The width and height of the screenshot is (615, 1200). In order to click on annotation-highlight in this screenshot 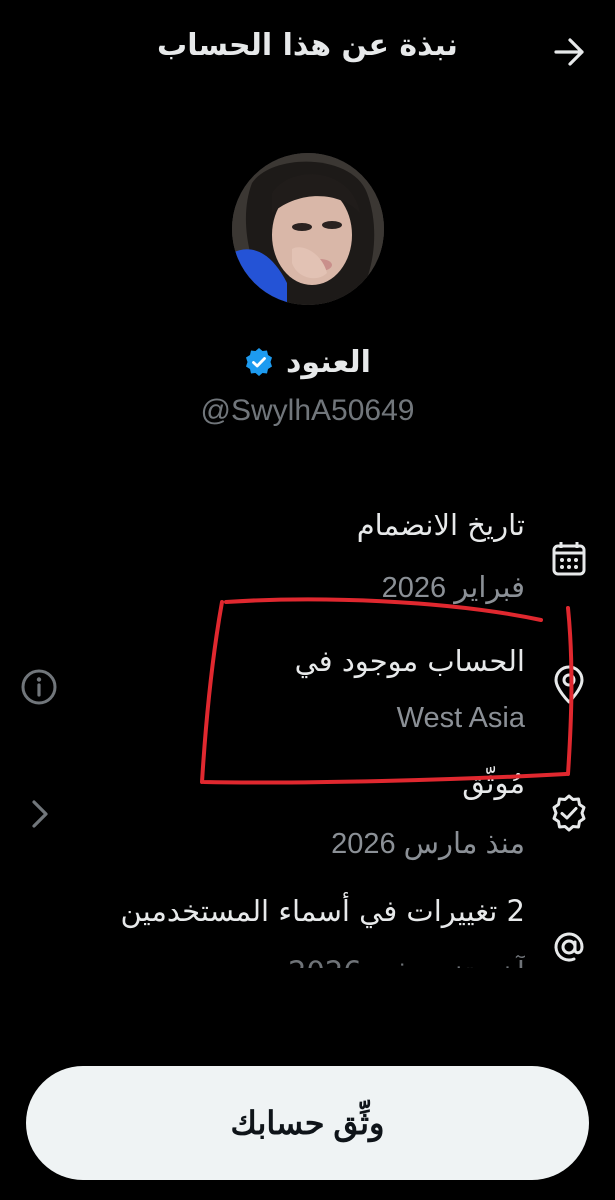, I will do `click(387, 691)`.